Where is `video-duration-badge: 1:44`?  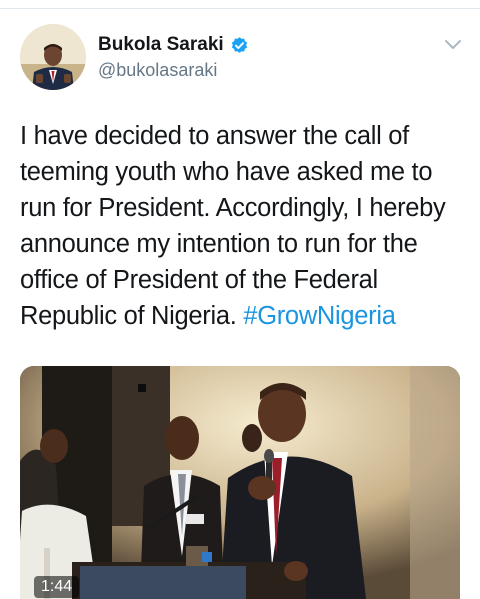
video-duration-badge: 1:44 is located at coordinates (57, 587).